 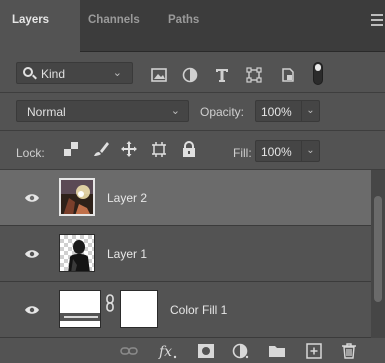 What do you see at coordinates (242, 153) in the screenshot?
I see `fill-label: Fill:` at bounding box center [242, 153].